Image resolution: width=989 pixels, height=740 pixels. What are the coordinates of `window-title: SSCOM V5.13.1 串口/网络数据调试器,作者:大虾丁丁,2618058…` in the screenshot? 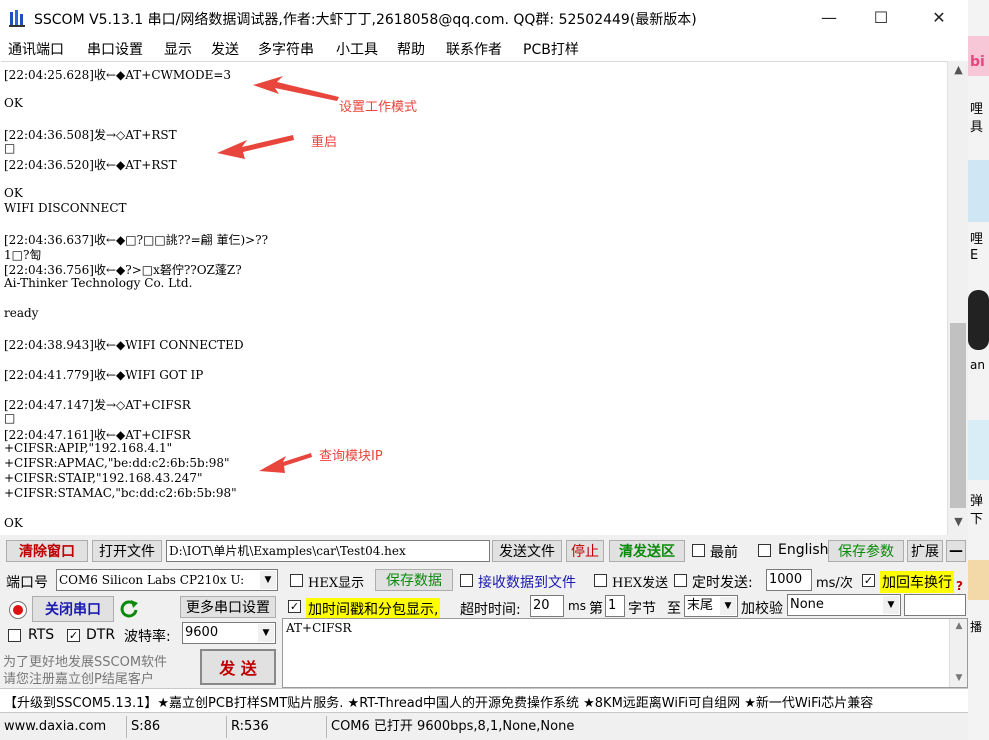 It's located at (365, 20).